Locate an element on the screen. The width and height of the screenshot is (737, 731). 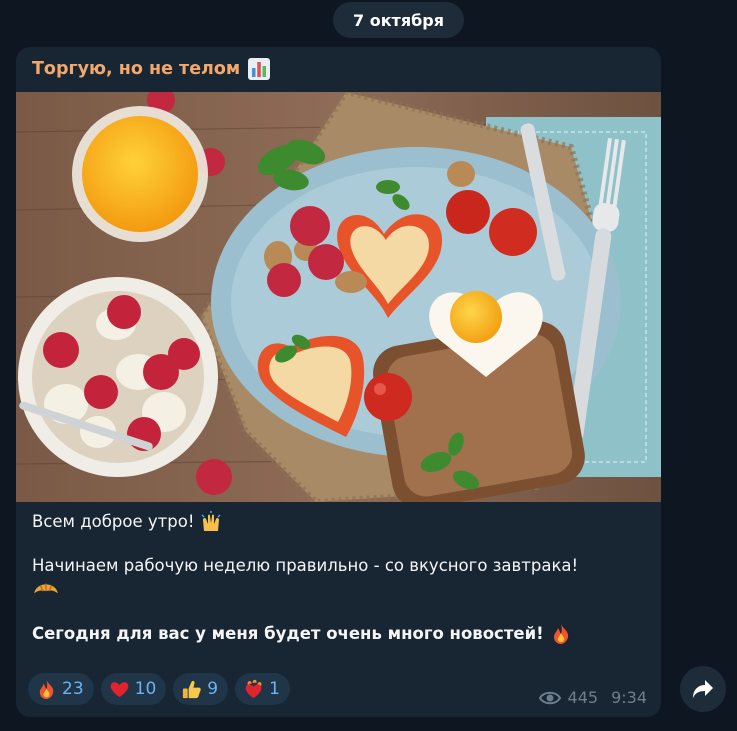
heart-on-fire-icon is located at coordinates (253, 688).